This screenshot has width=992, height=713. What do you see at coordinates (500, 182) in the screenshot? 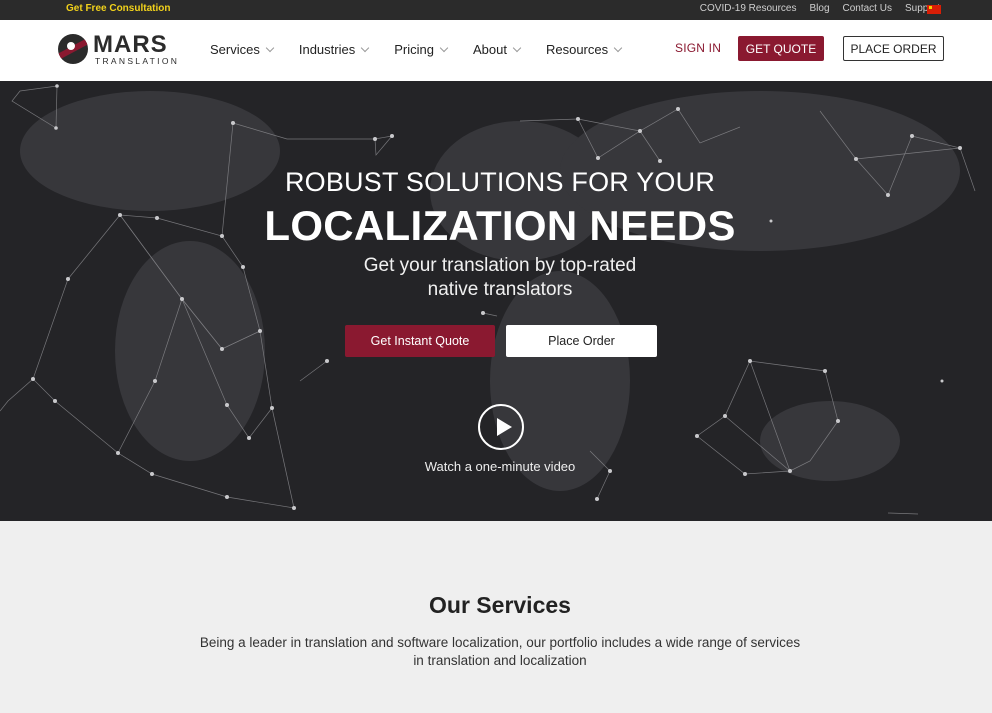
I see `hero-kicker: ROBUST SOLUTIONS FOR YOUR` at bounding box center [500, 182].